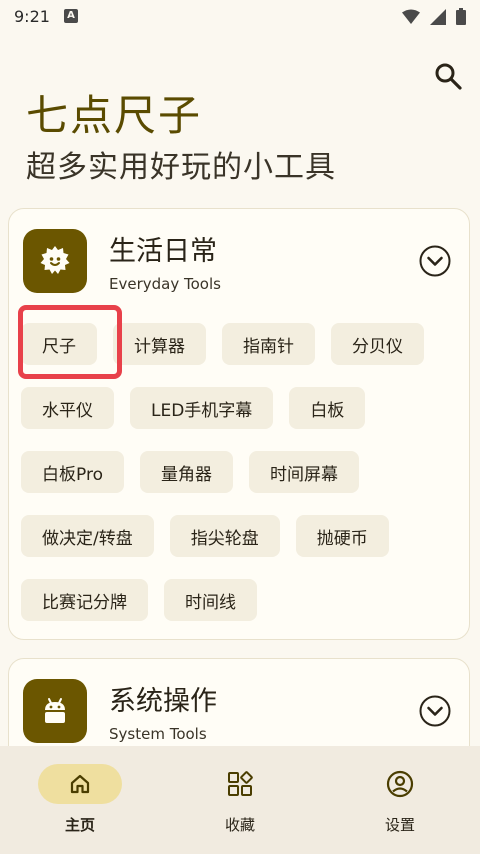 The image size is (480, 854). Describe the element at coordinates (327, 408) in the screenshot. I see `tool-chip-whiteboard: 白板` at that location.